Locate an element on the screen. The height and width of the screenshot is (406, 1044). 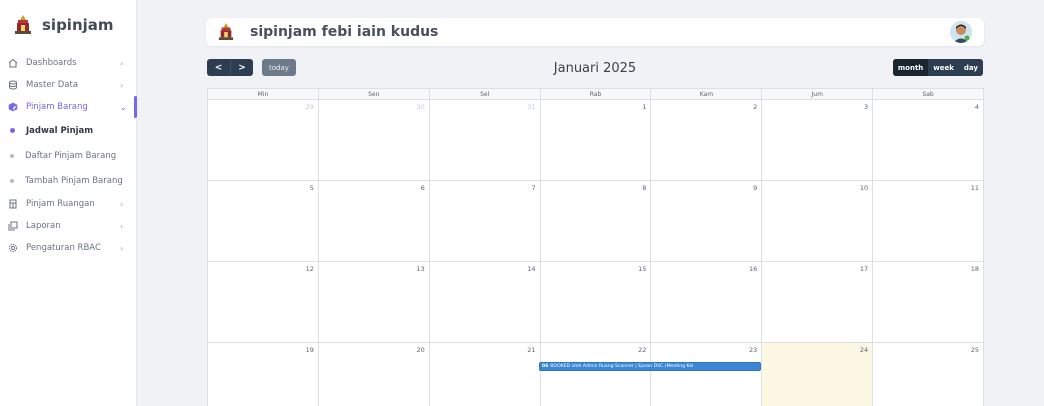
calendar-day: 15 is located at coordinates (596, 302).